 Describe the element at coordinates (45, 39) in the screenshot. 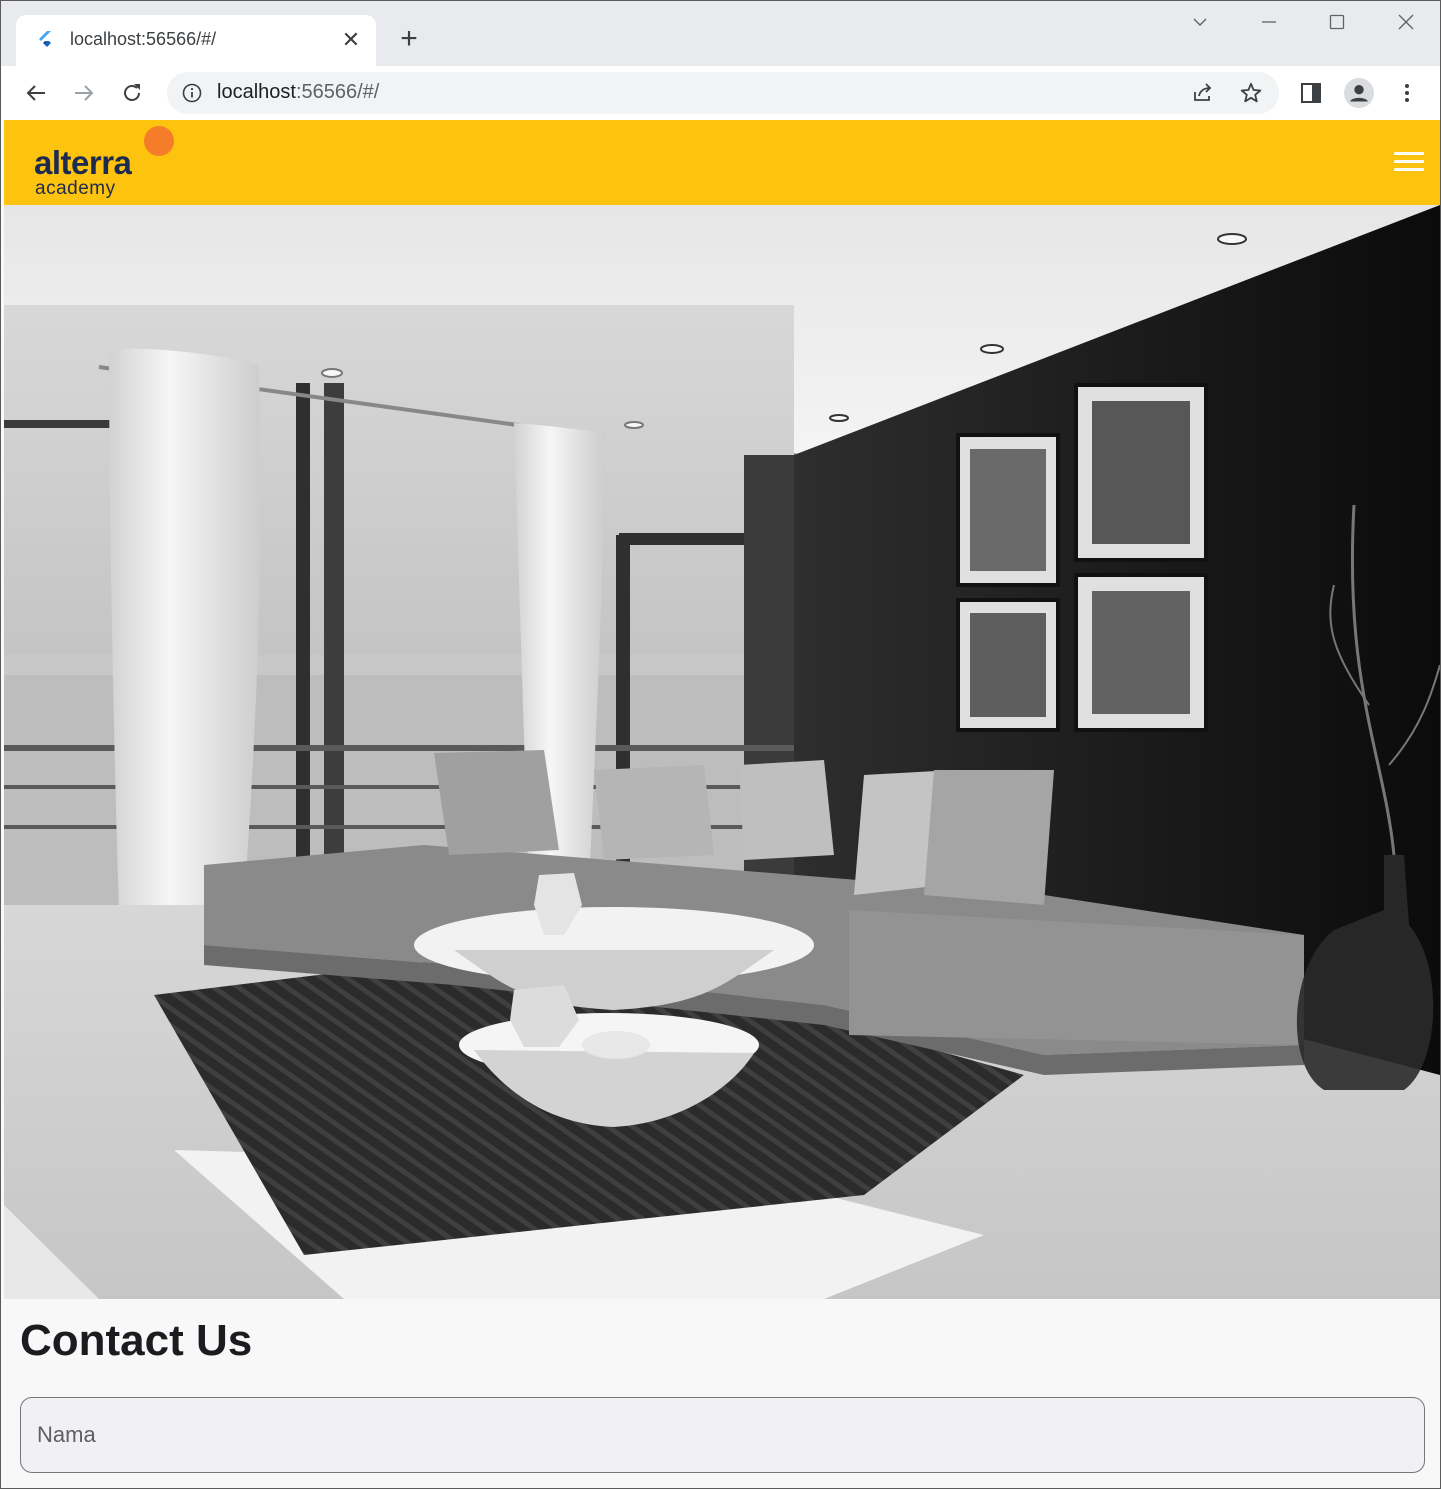

I see `flutter-icon` at that location.